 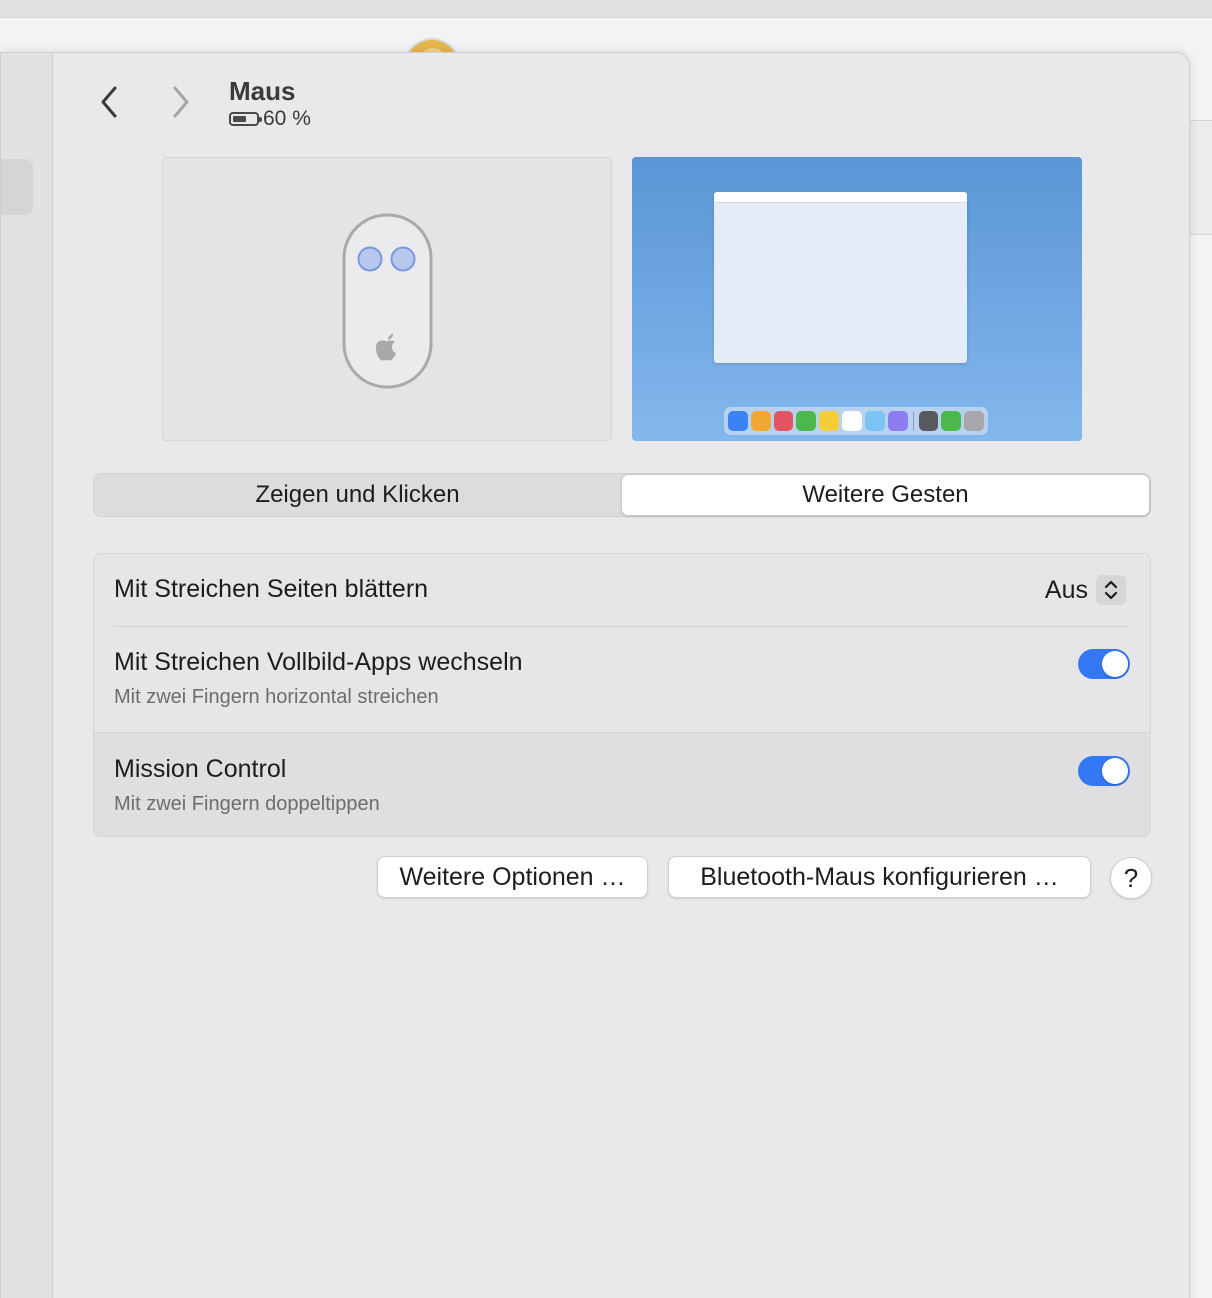 I want to click on dock-separator, so click(x=913, y=421).